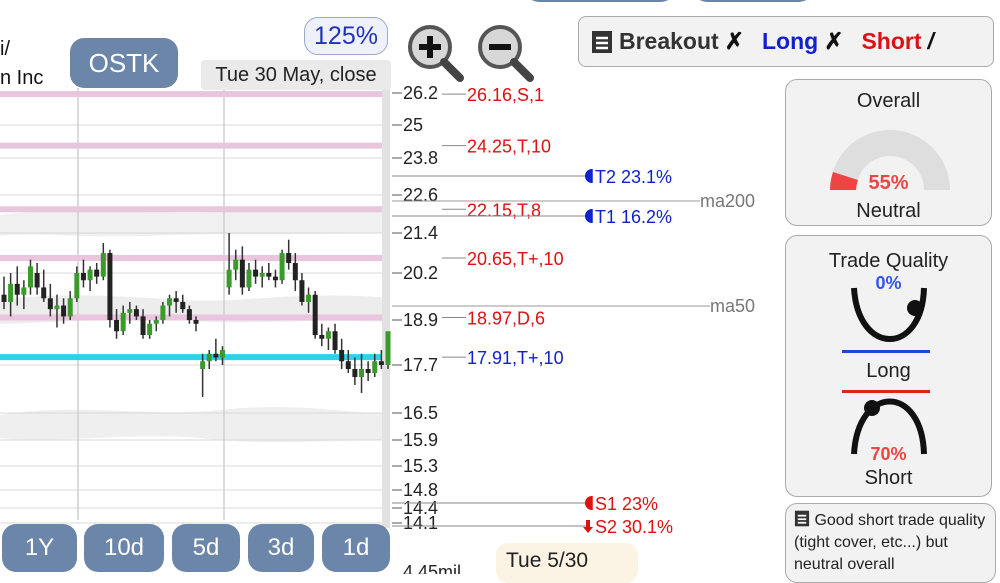 The image size is (1000, 583). What do you see at coordinates (505, 95) in the screenshot?
I see `level-label: 26.16,S,1` at bounding box center [505, 95].